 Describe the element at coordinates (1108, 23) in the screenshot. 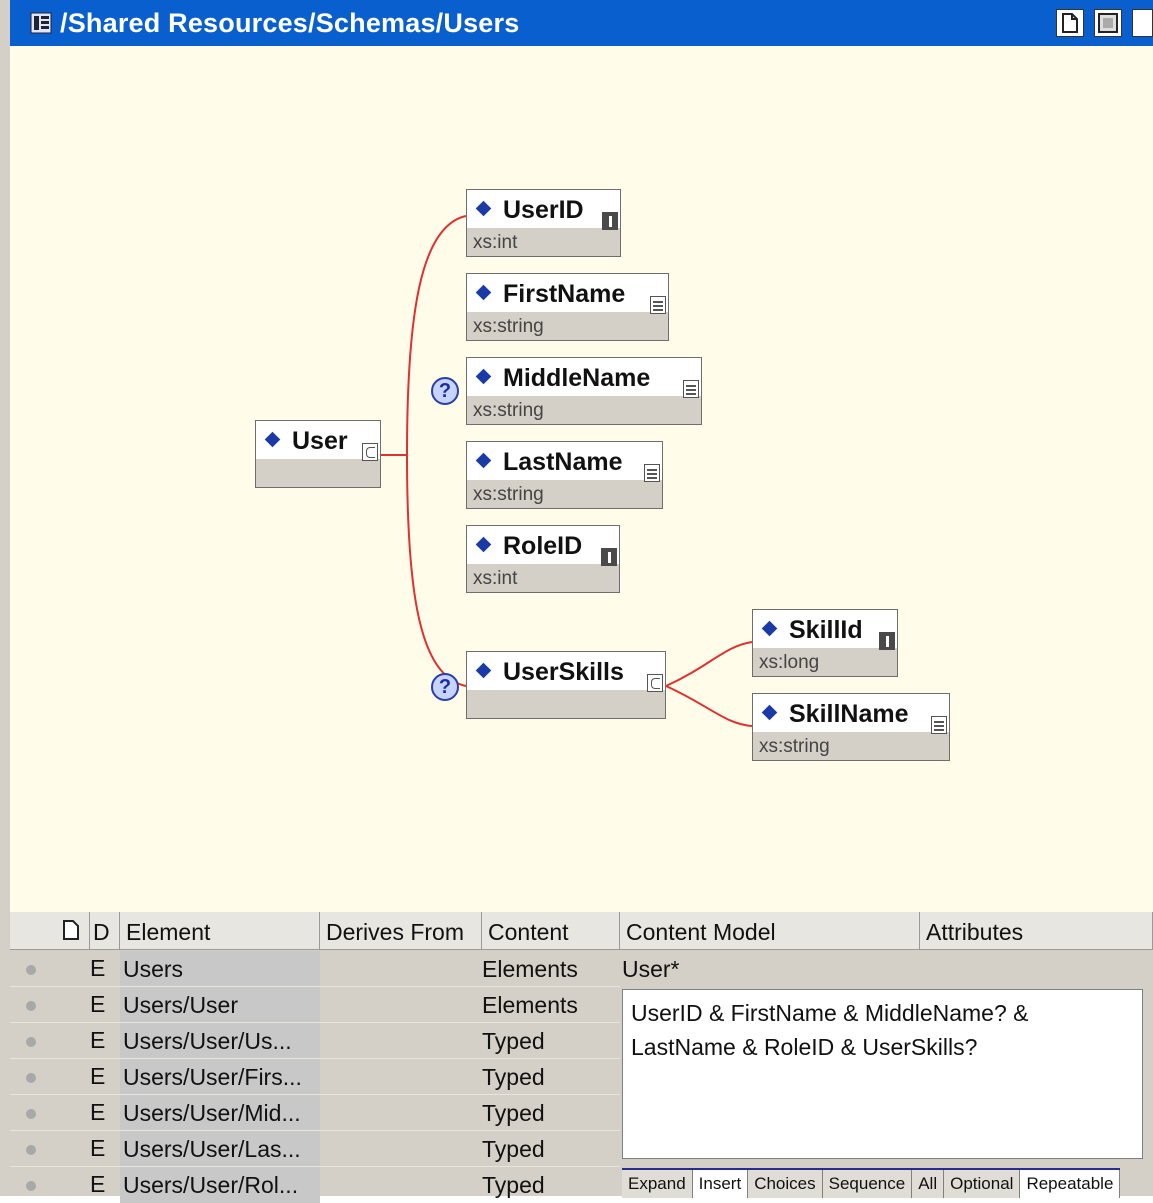

I see `properties-button` at that location.